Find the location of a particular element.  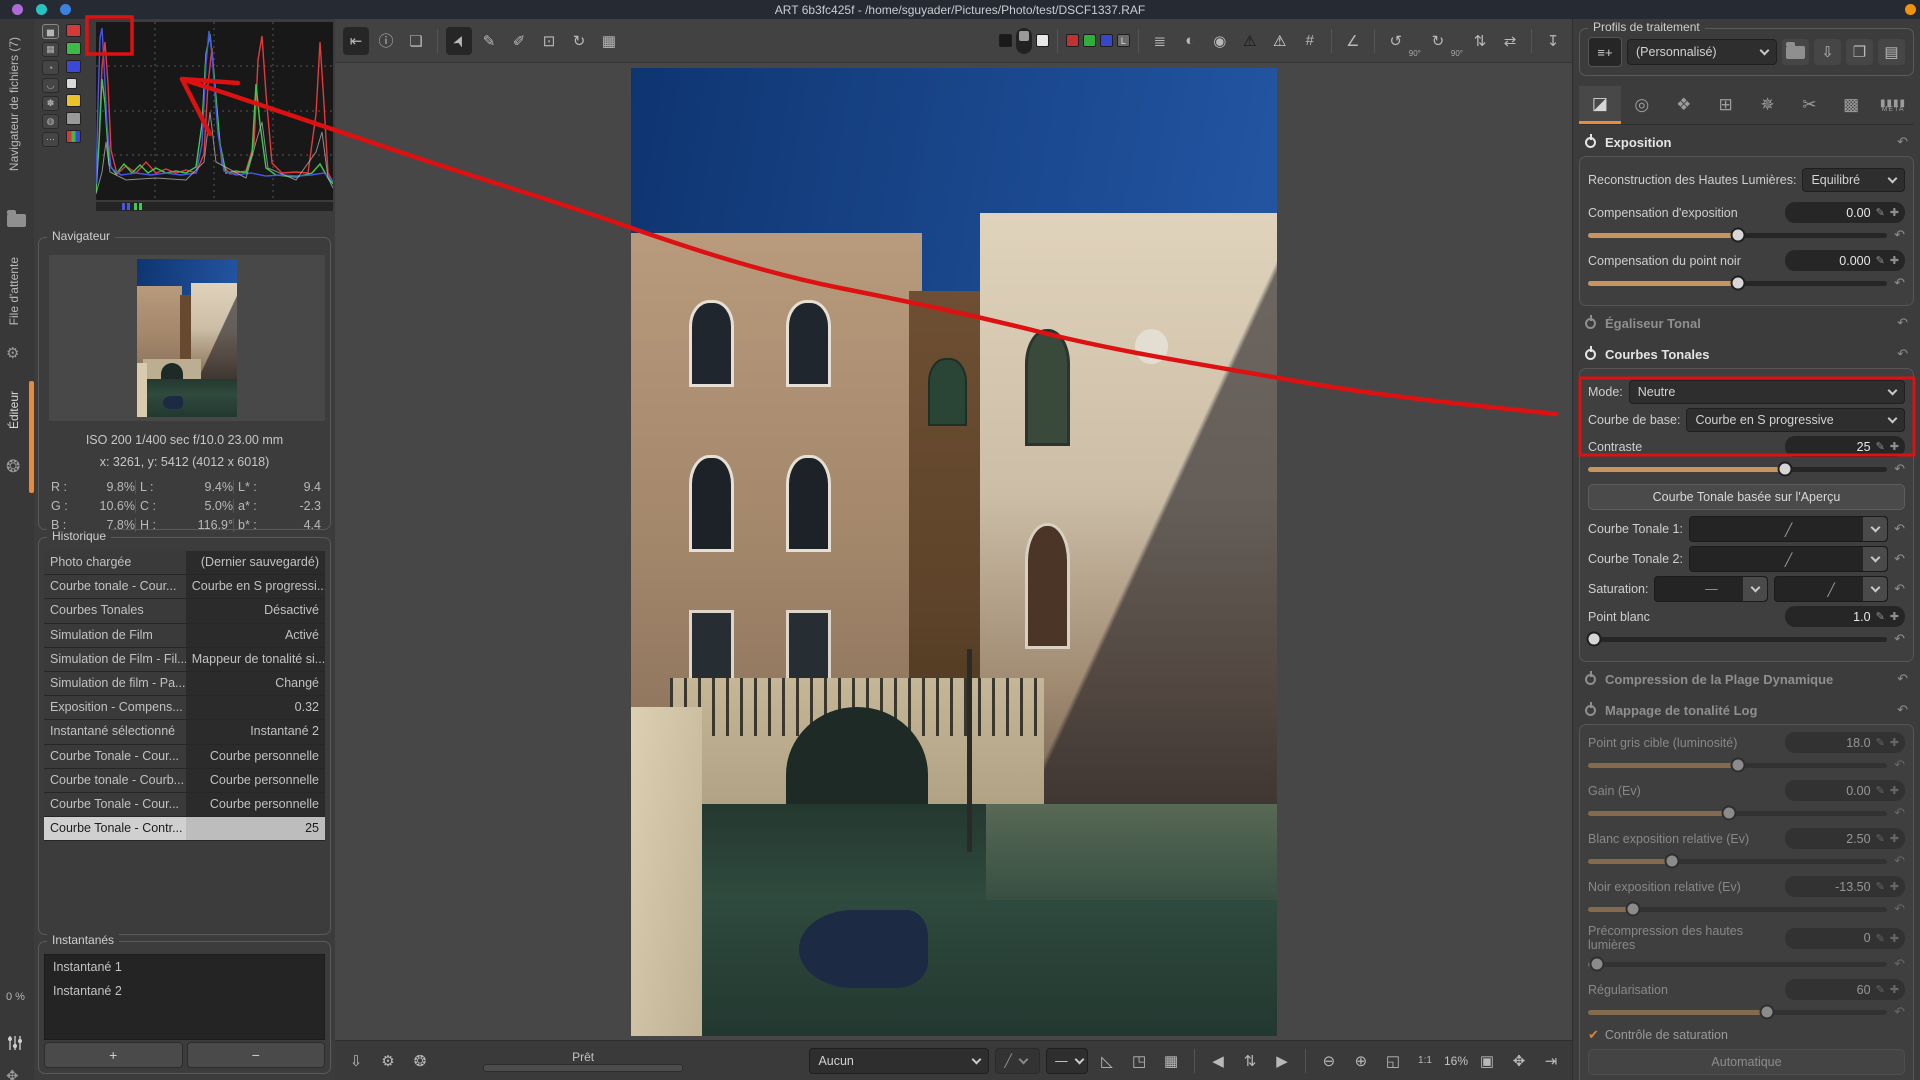

shadow-clip-warning-icon: ⚠ is located at coordinates (1250, 41).